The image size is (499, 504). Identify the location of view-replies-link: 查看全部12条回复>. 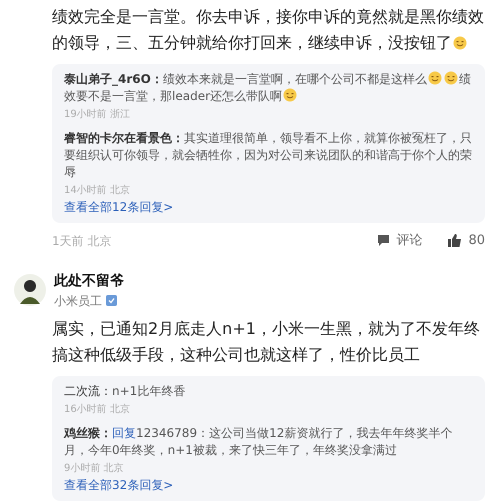
(268, 207).